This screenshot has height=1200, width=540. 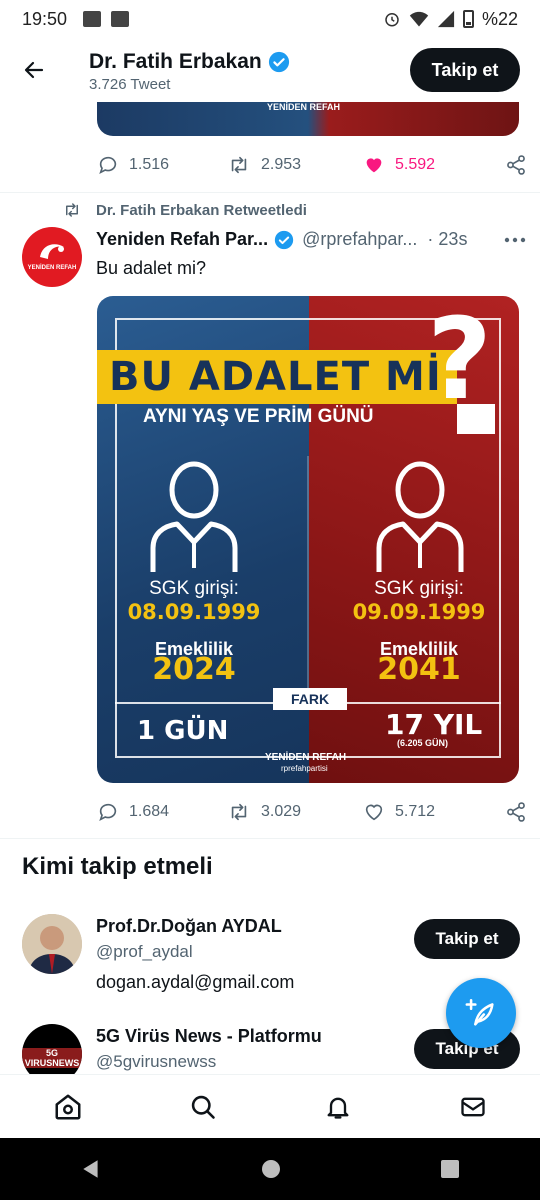 I want to click on reply-button: 1.684, so click(x=162, y=812).